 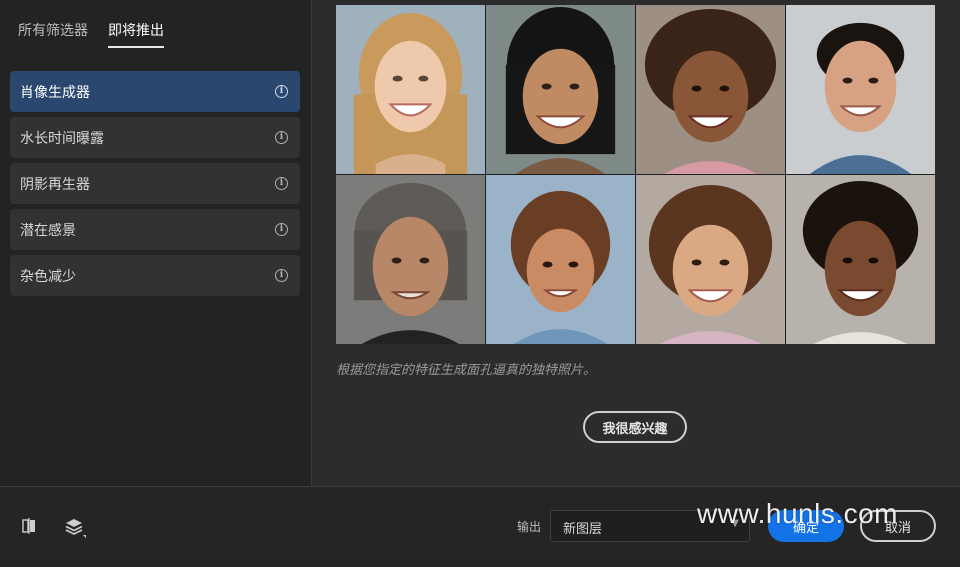 What do you see at coordinates (155, 275) in the screenshot?
I see `filter-item-noise-reduction: 杂色减少 i` at bounding box center [155, 275].